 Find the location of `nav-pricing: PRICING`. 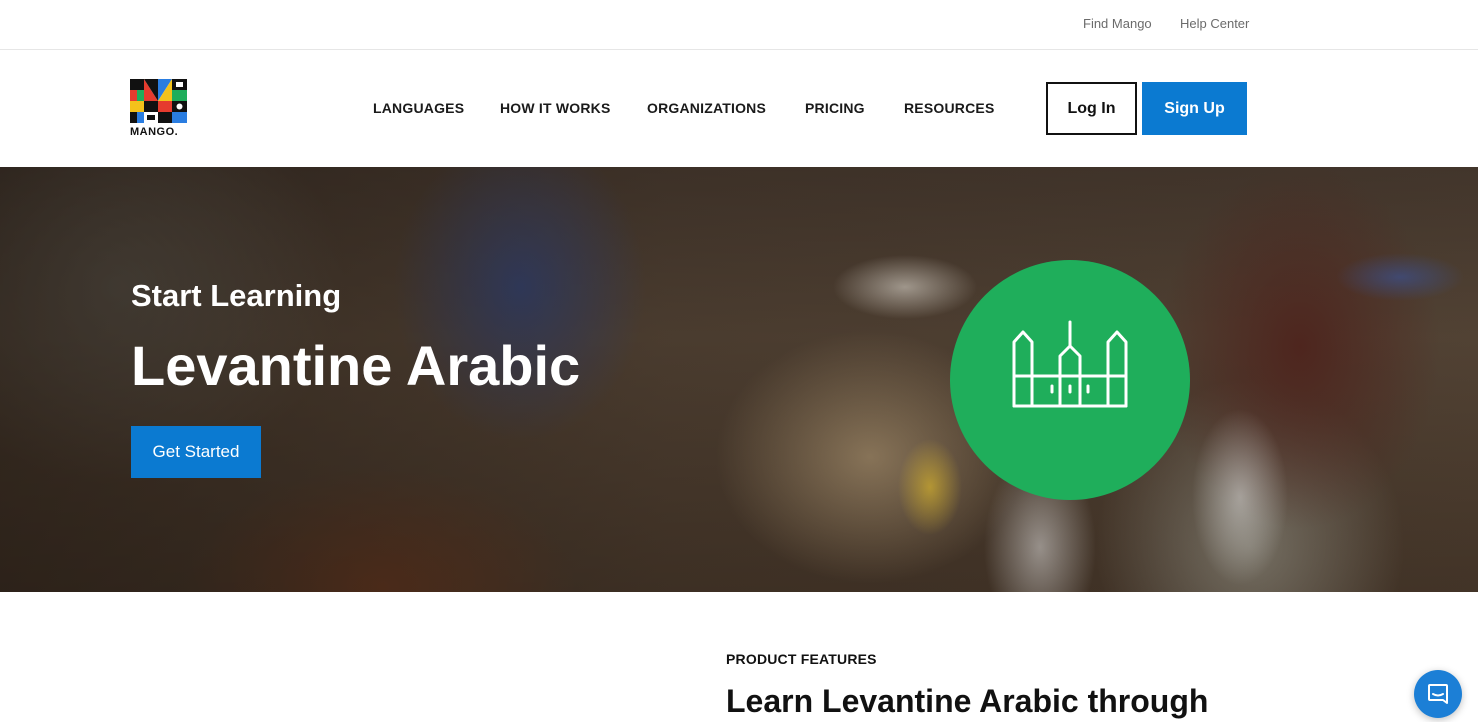

nav-pricing: PRICING is located at coordinates (835, 108).